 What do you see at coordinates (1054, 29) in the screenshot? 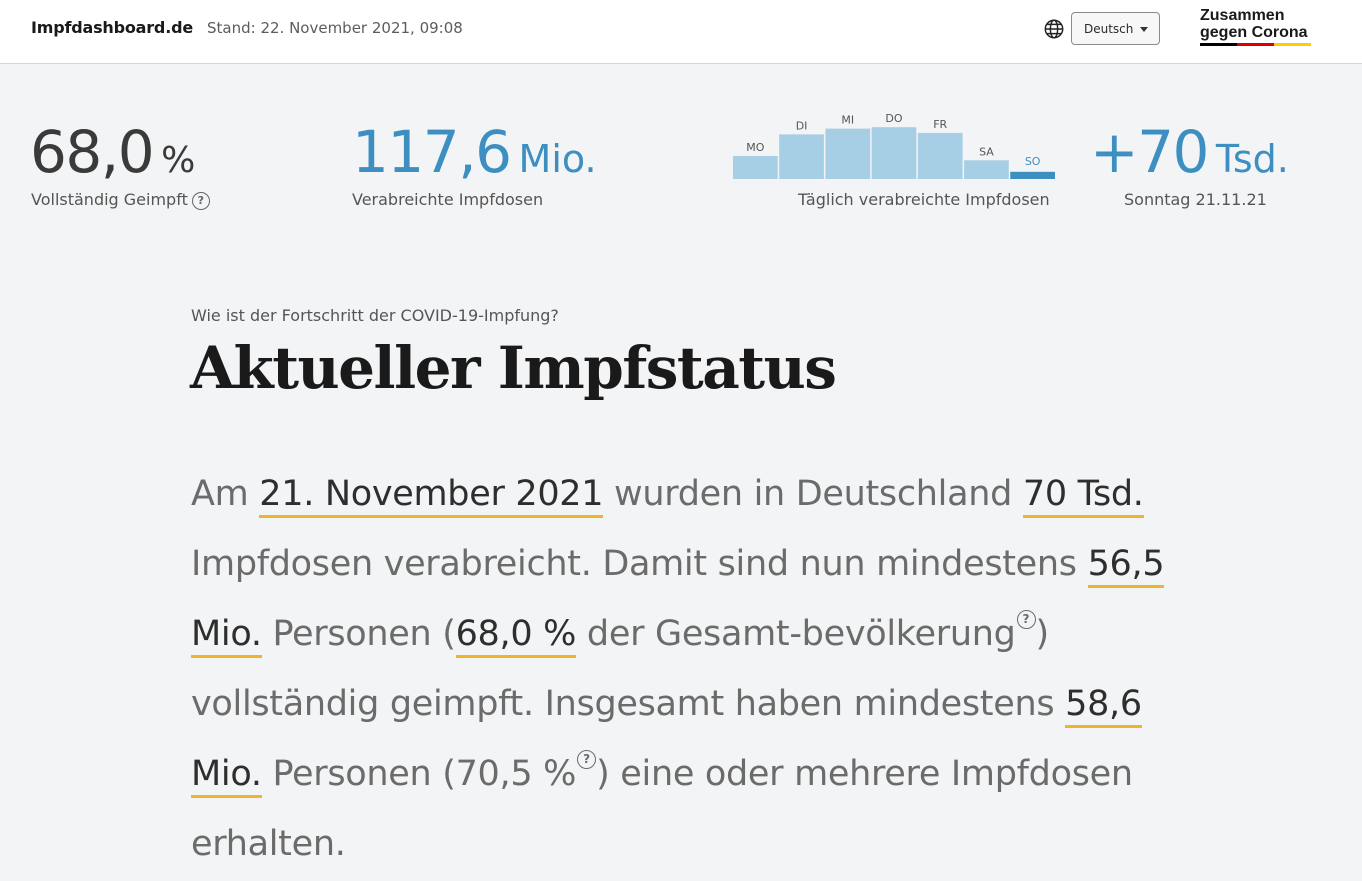
I see `globe-icon` at bounding box center [1054, 29].